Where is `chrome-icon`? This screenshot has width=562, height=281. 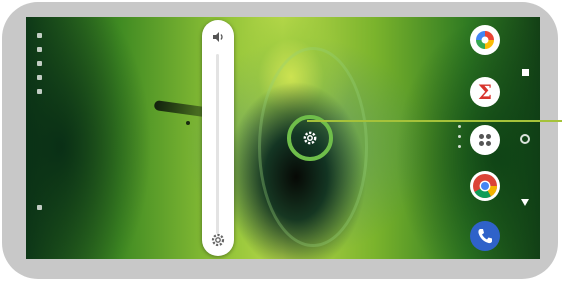
chrome-icon is located at coordinates (485, 186).